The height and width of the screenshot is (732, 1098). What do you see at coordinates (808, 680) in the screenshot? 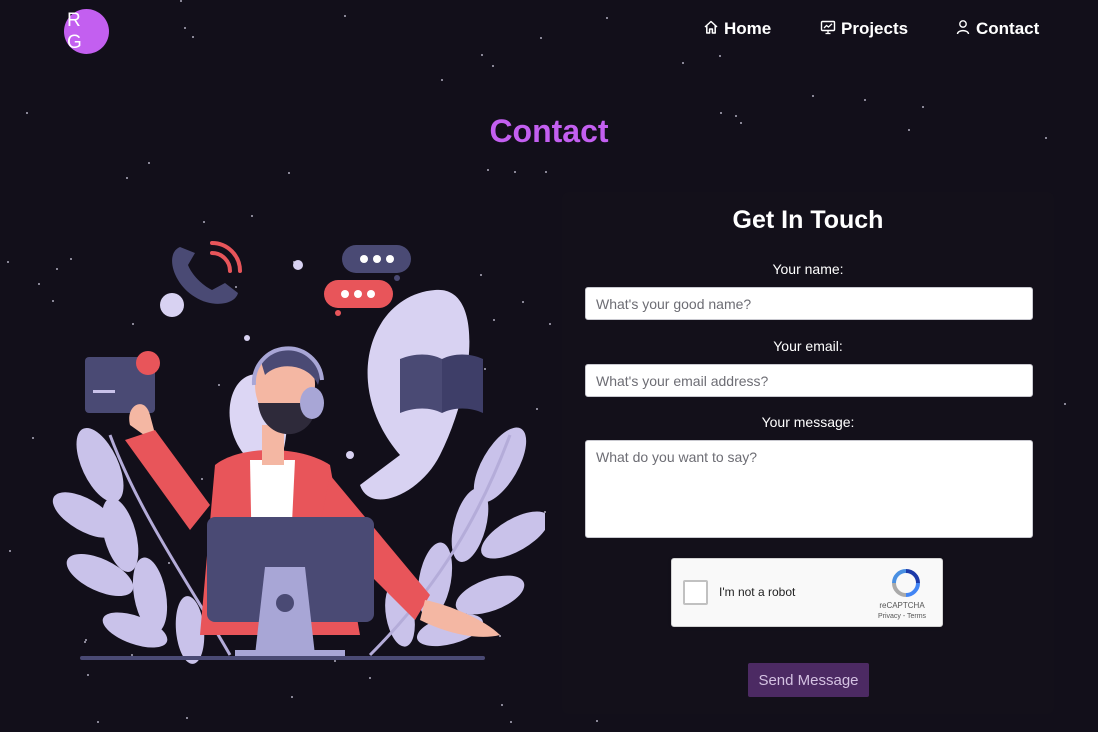
I see `send-message-button: Send Message` at bounding box center [808, 680].